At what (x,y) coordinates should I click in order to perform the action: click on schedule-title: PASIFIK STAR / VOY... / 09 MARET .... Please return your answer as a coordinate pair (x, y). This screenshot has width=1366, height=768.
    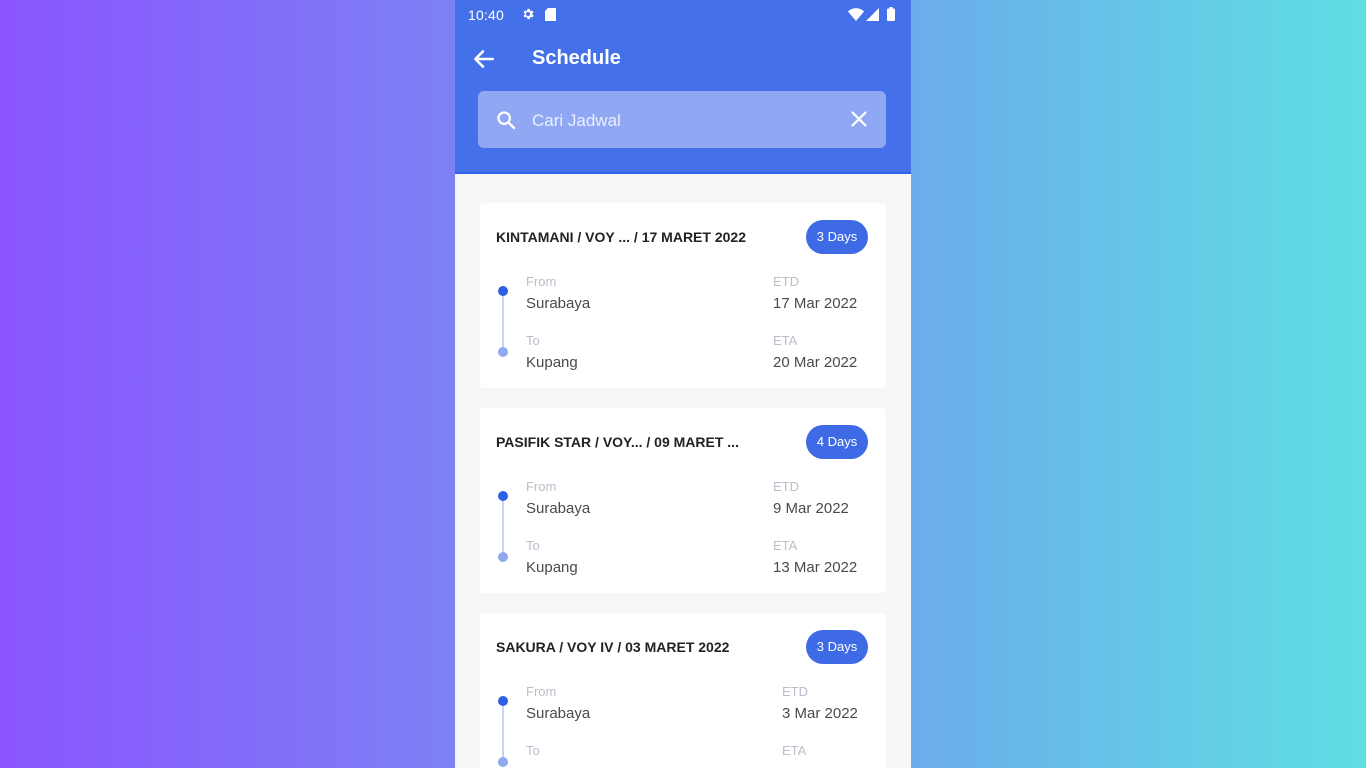
    Looking at the image, I should click on (617, 442).